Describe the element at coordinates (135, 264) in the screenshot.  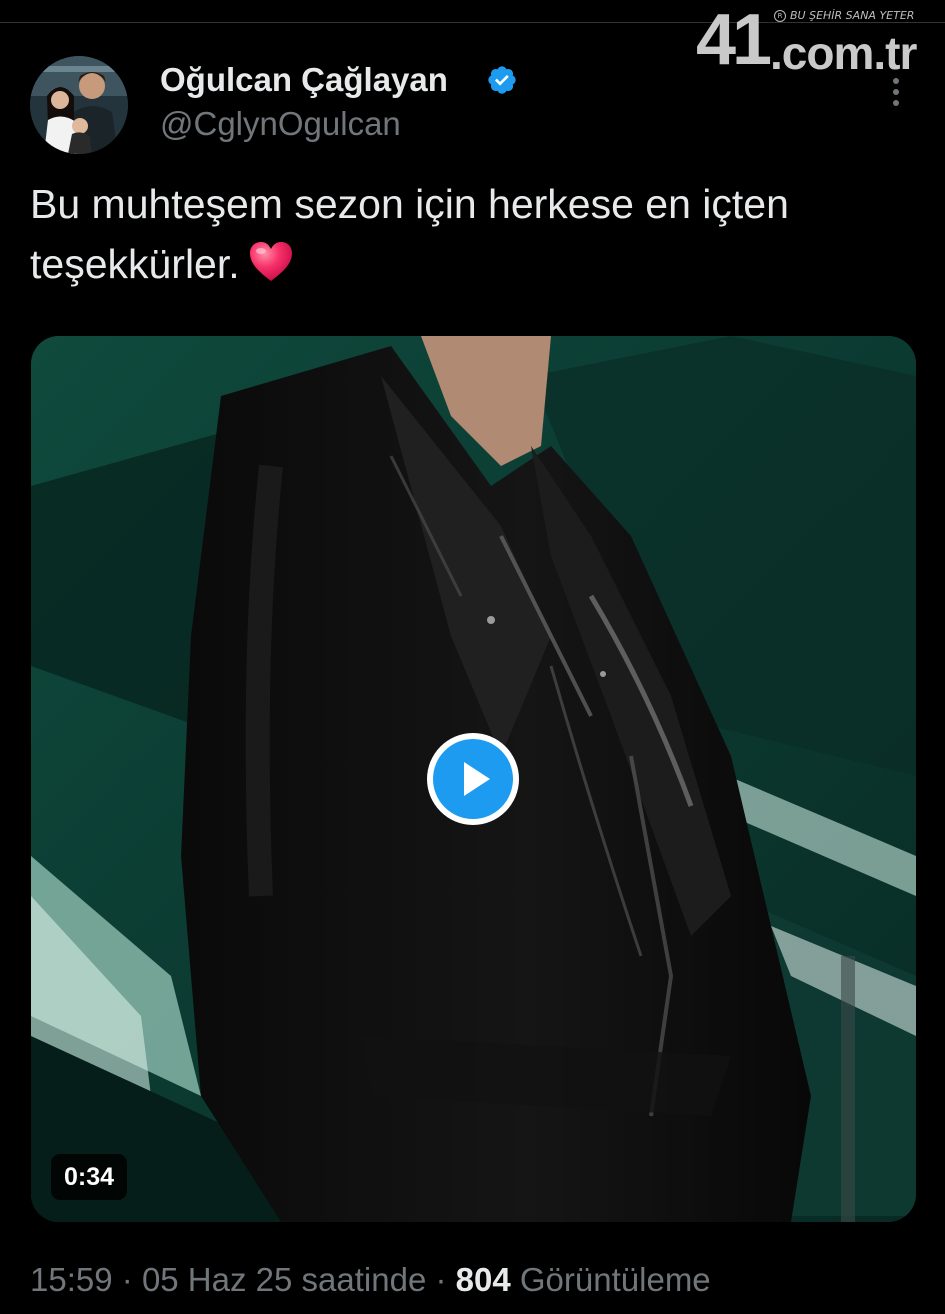
I see `tweet-text-line: teşekkürler.` at that location.